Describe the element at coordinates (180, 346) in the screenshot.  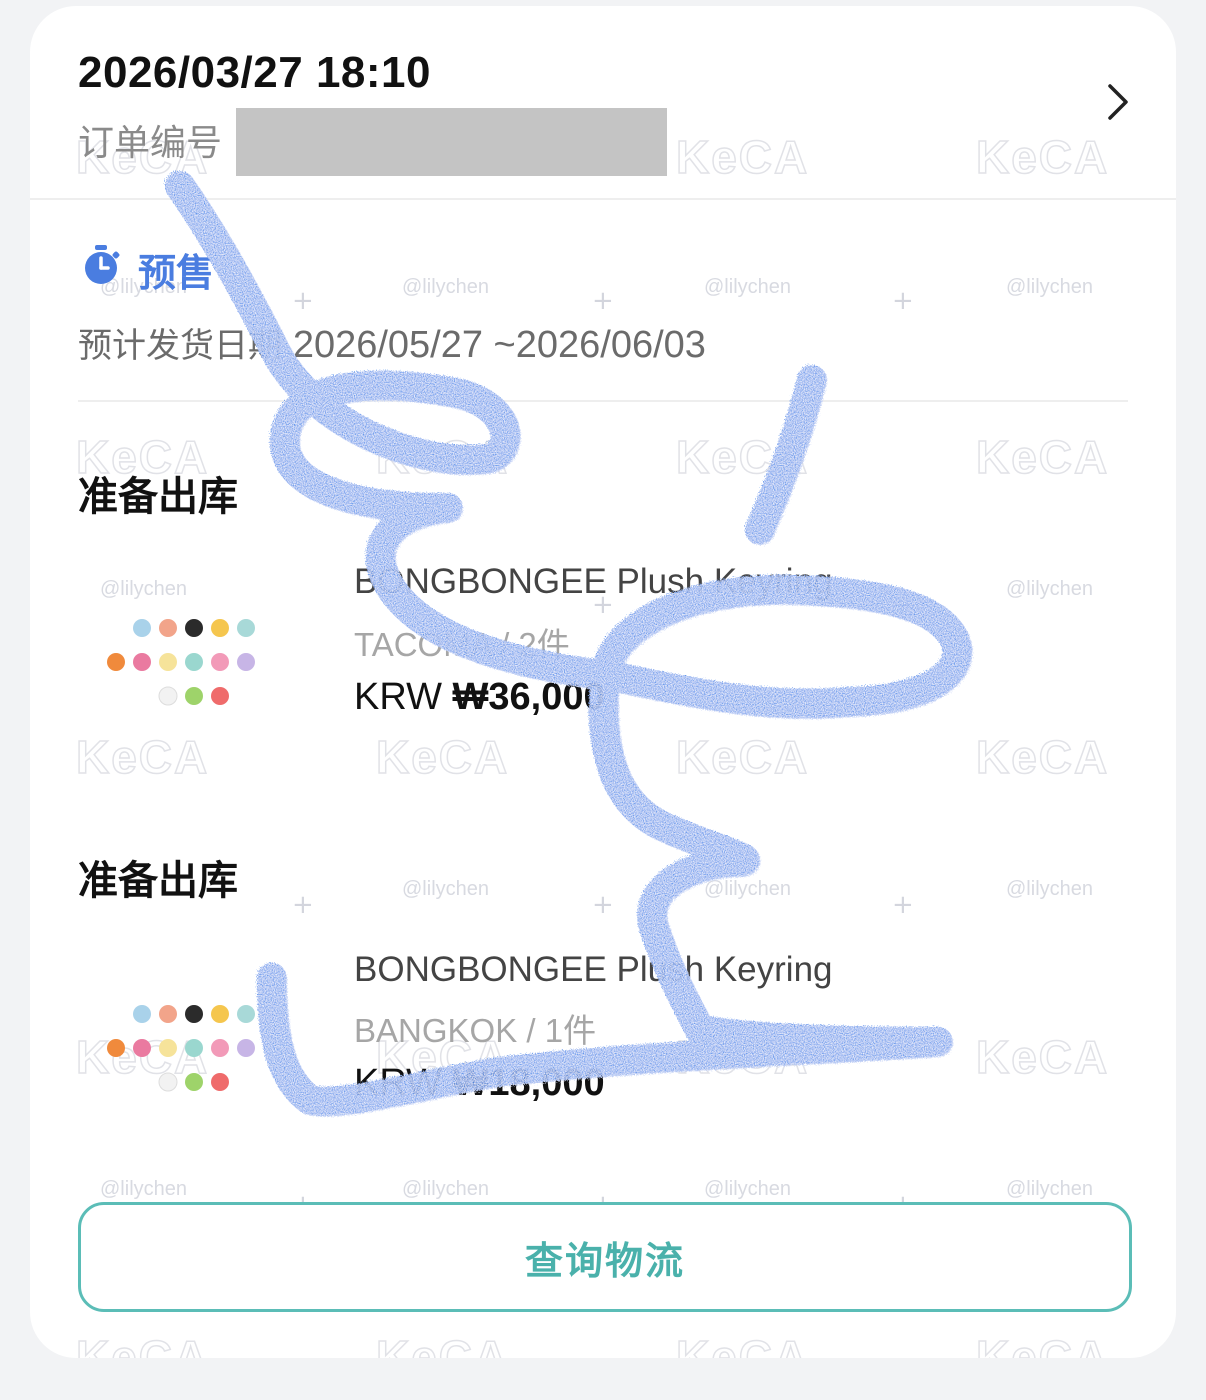
I see `ship-date-label: 预计发货日期` at that location.